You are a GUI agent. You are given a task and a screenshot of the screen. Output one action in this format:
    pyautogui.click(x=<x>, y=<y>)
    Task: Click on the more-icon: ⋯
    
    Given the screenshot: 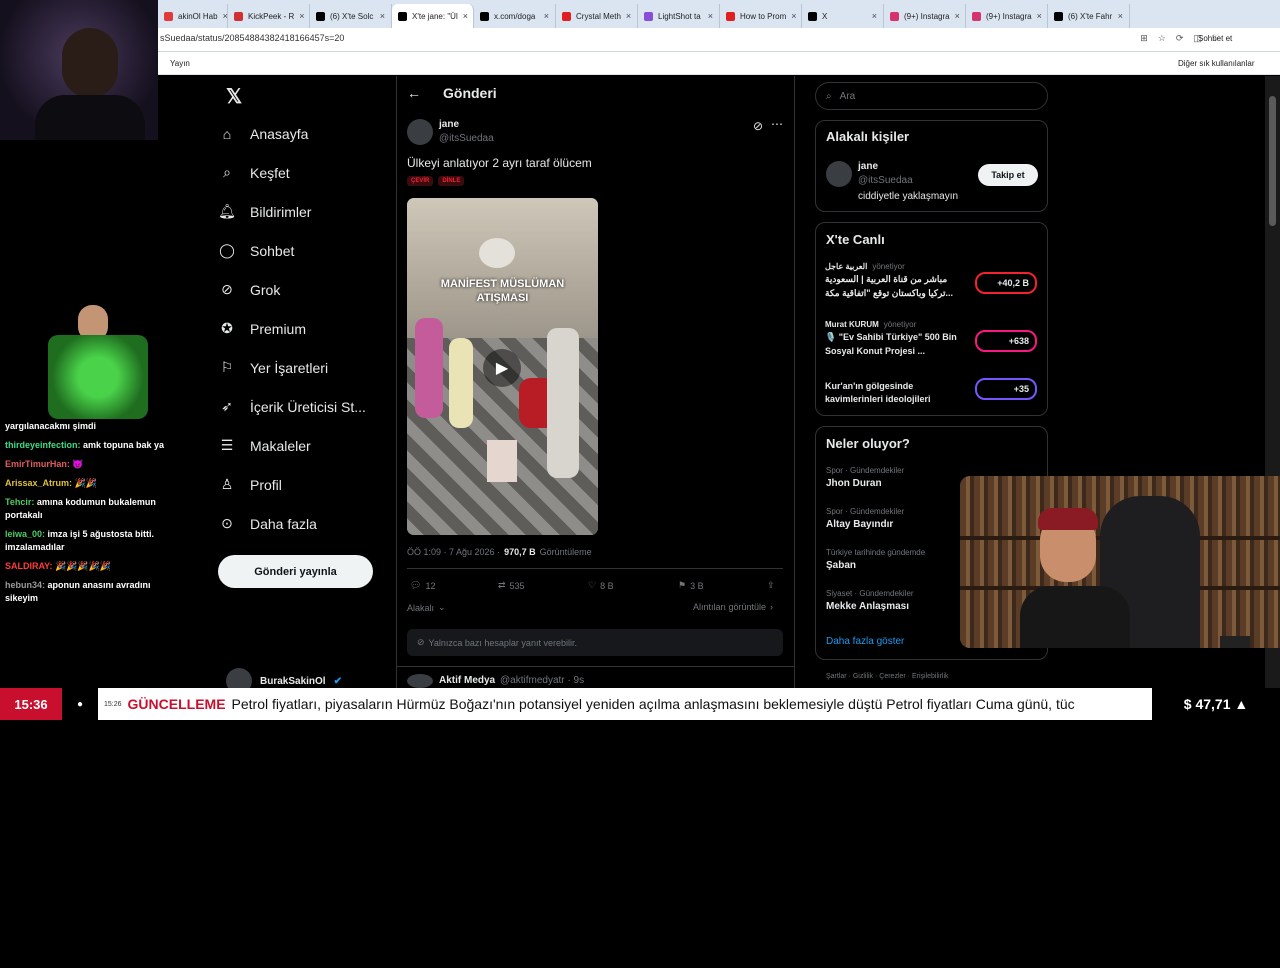 What is the action you would take?
    pyautogui.click(x=777, y=124)
    